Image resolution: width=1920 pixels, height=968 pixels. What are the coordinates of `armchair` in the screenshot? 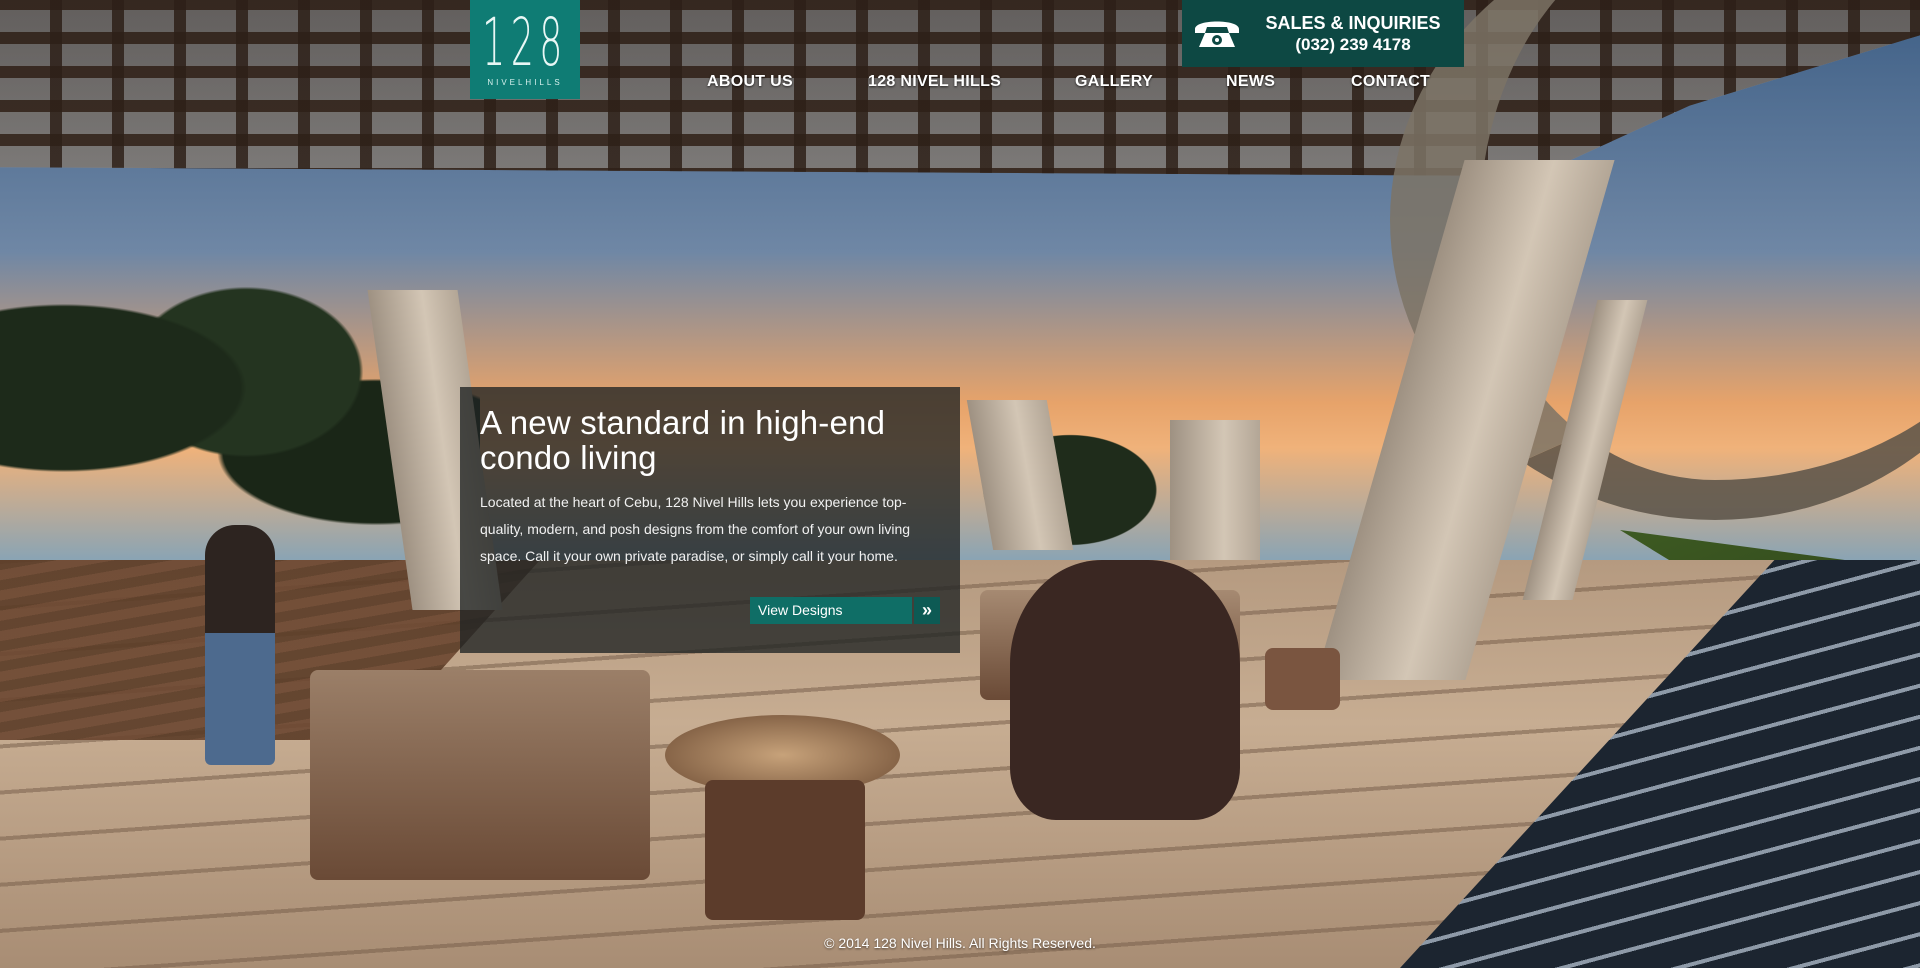 It's located at (1125, 690).